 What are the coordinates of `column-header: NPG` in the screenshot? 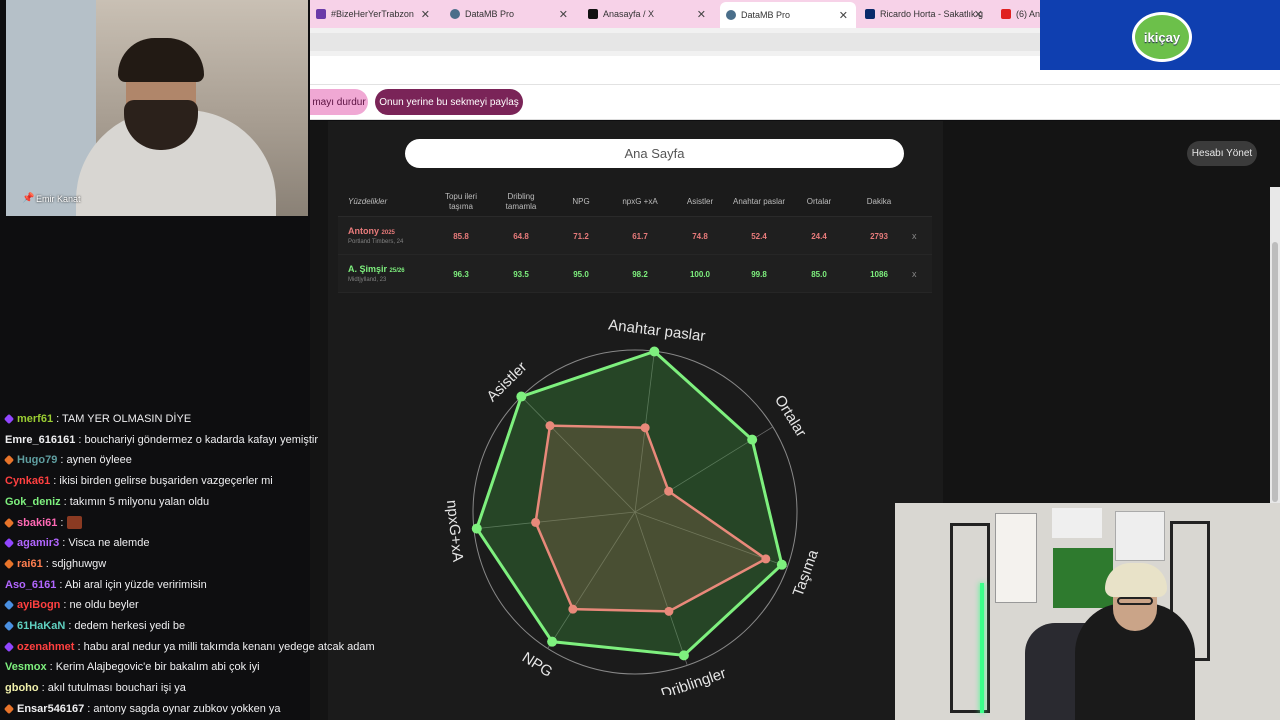 It's located at (581, 202).